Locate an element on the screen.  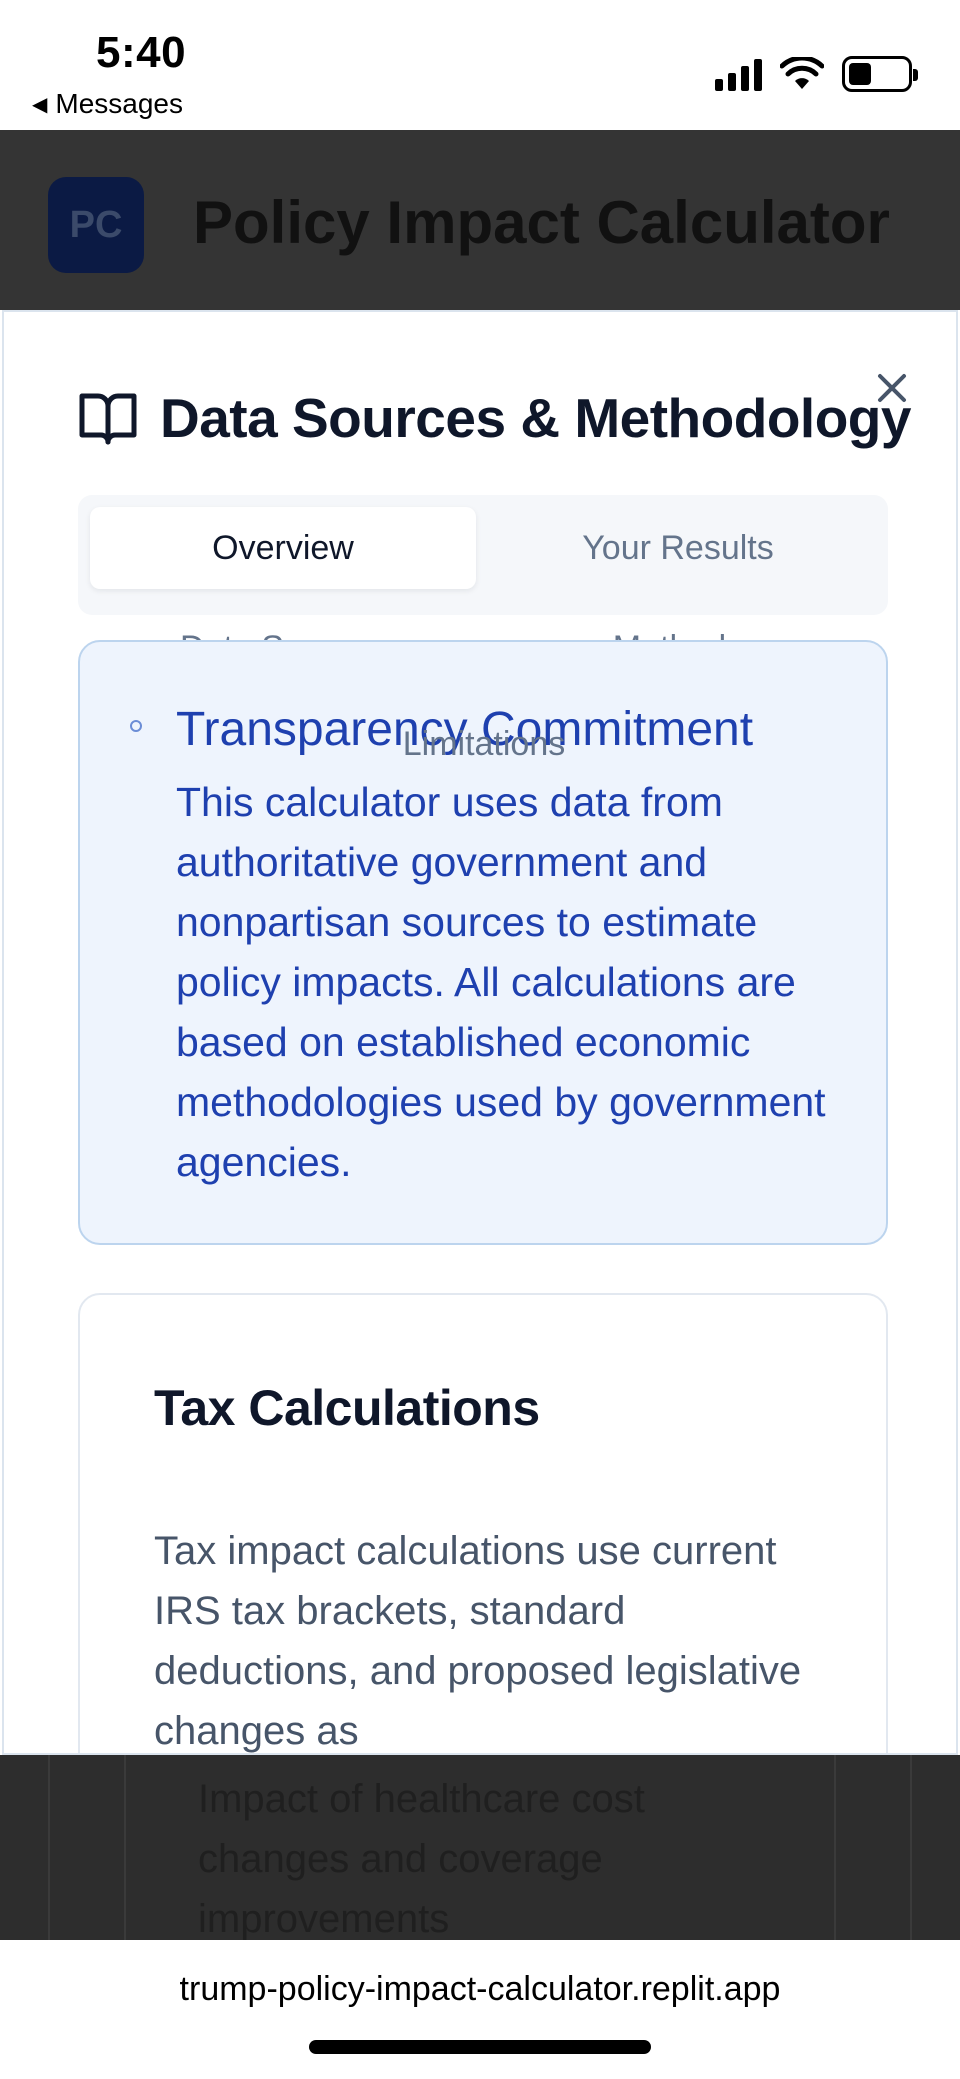
card-title: Tax Calculations is located at coordinates (347, 1408).